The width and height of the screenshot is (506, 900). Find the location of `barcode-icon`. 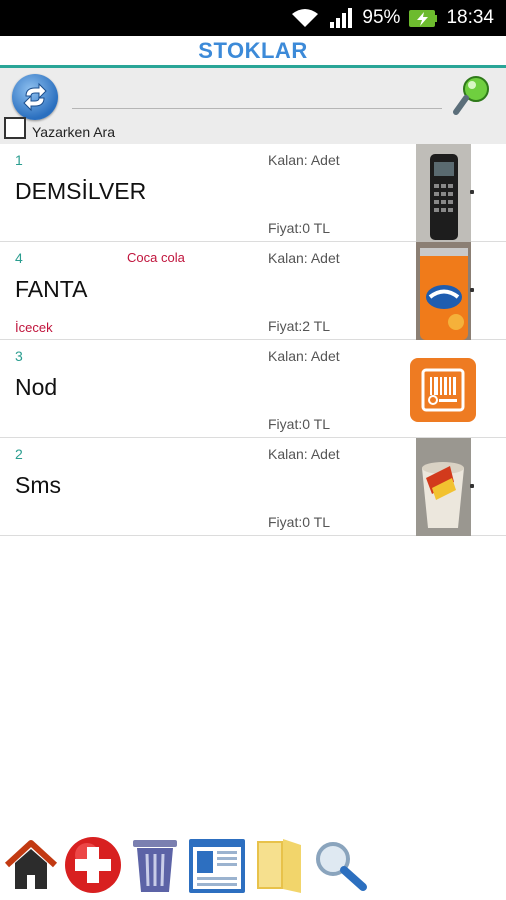

barcode-icon is located at coordinates (443, 390).